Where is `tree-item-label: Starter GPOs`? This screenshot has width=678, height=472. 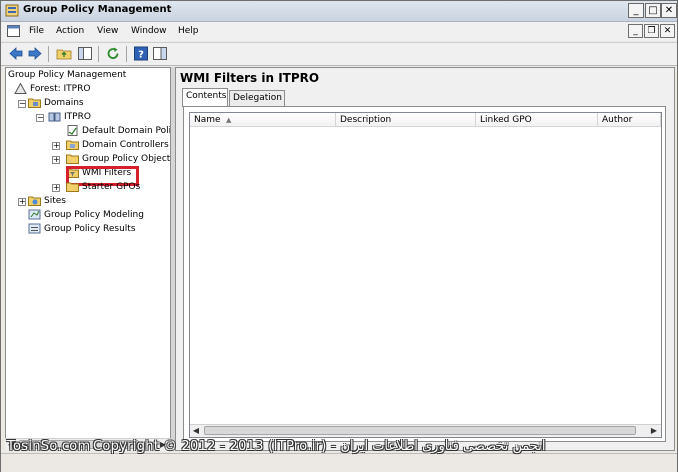
tree-item-label: Starter GPOs is located at coordinates (111, 187).